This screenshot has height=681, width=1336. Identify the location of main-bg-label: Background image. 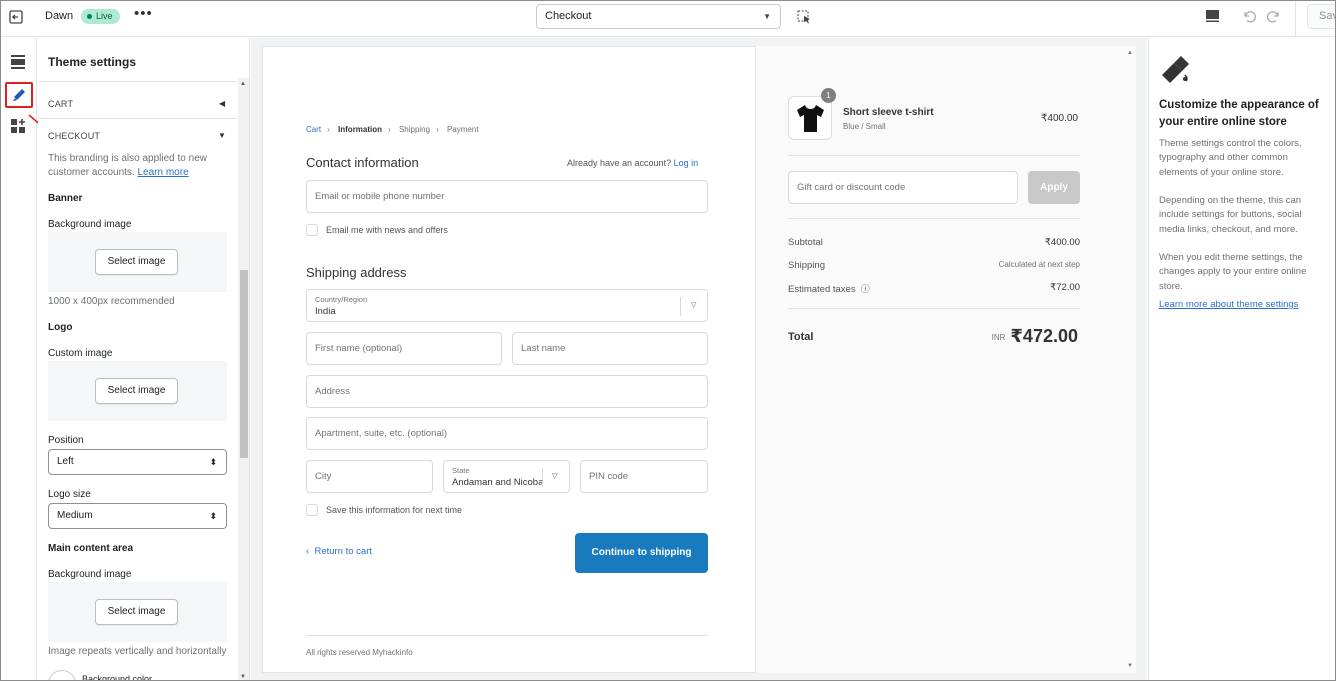
(90, 574).